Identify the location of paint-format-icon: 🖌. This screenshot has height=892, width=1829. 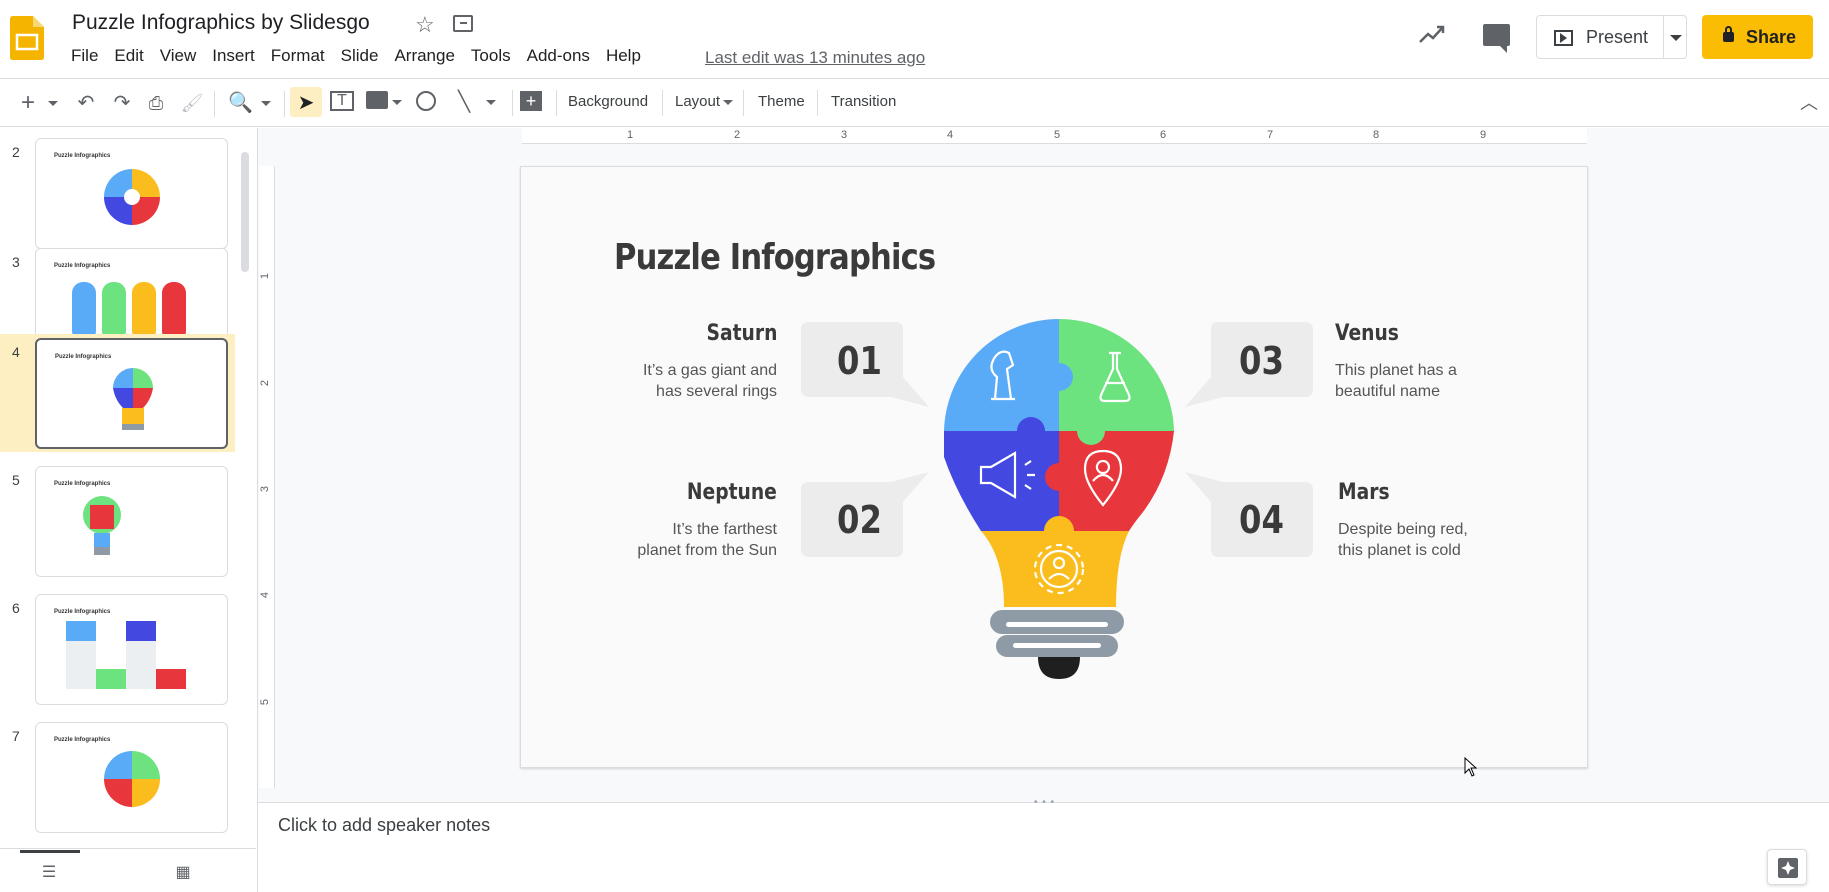
(192, 103).